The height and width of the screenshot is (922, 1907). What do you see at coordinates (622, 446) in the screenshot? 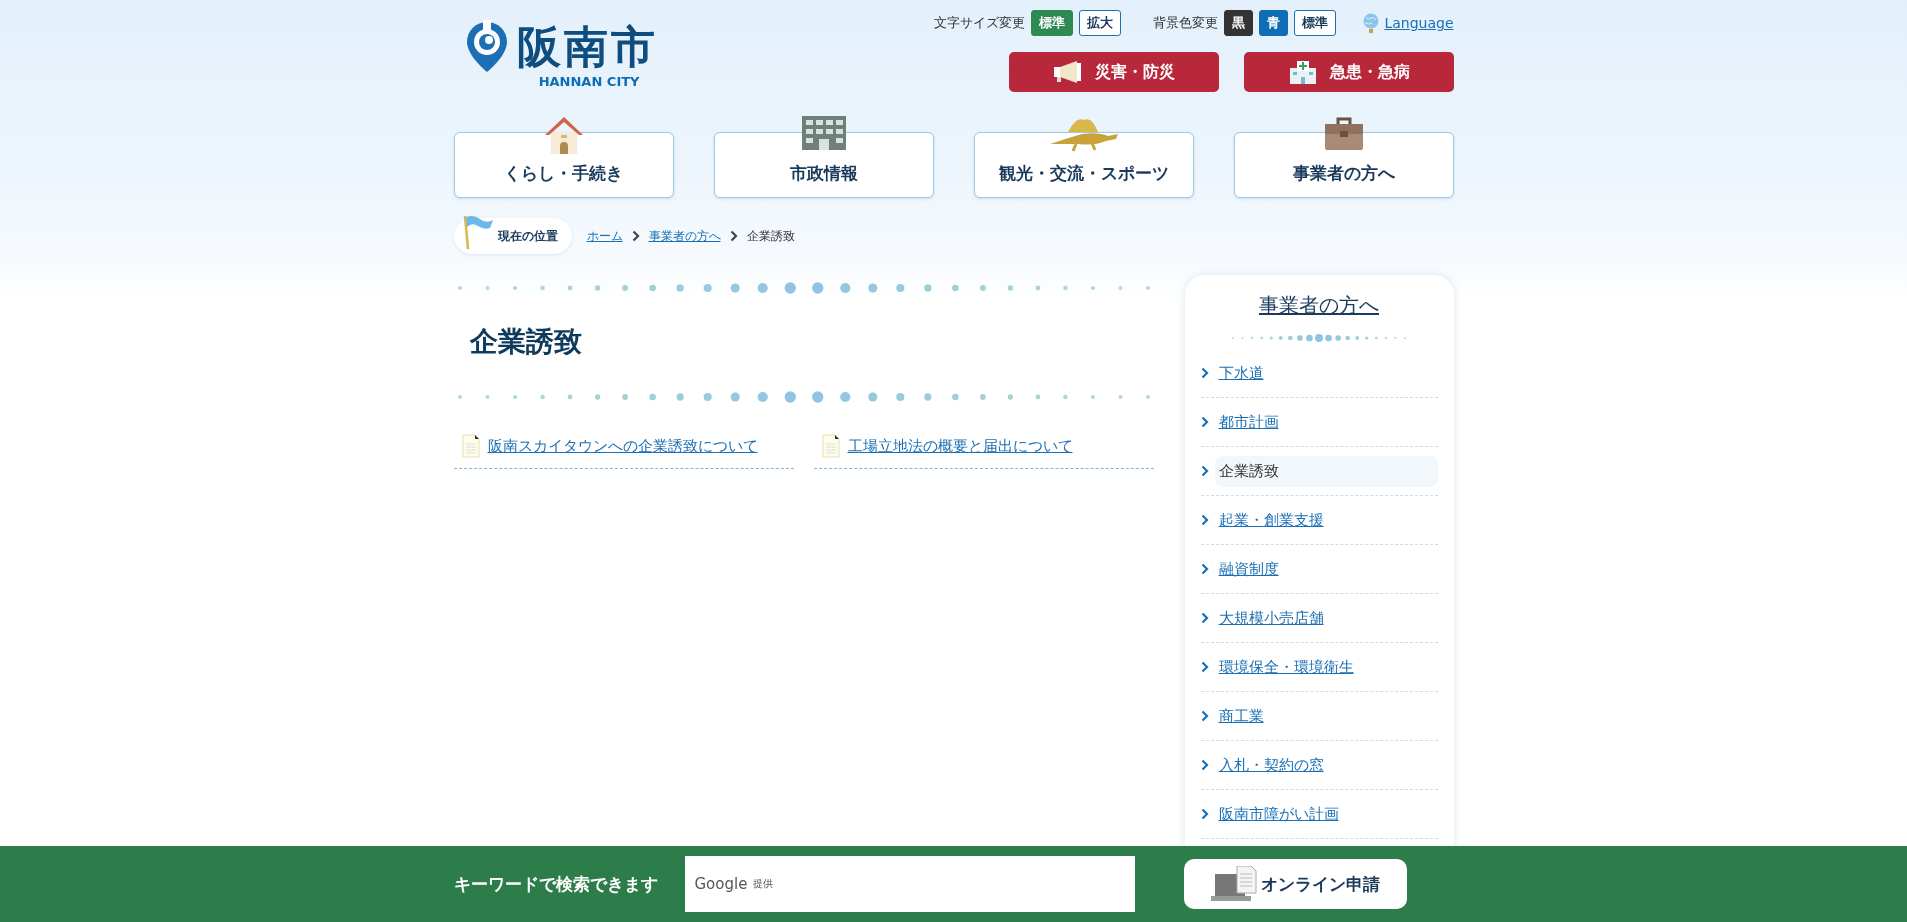
I see `page-link: 阪南スカイタウンへの企業誘致について` at bounding box center [622, 446].